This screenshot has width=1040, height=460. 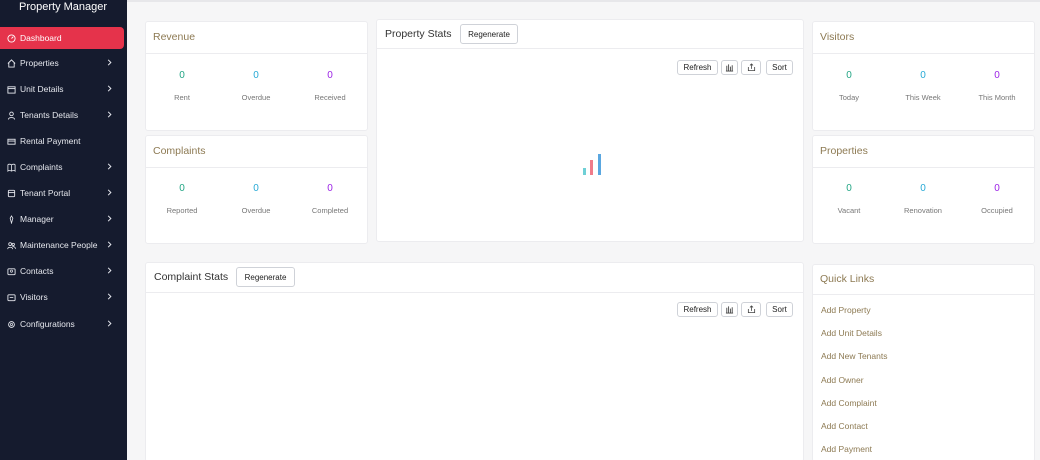 What do you see at coordinates (62, 219) in the screenshot?
I see `sidebar-item-manager: Manager` at bounding box center [62, 219].